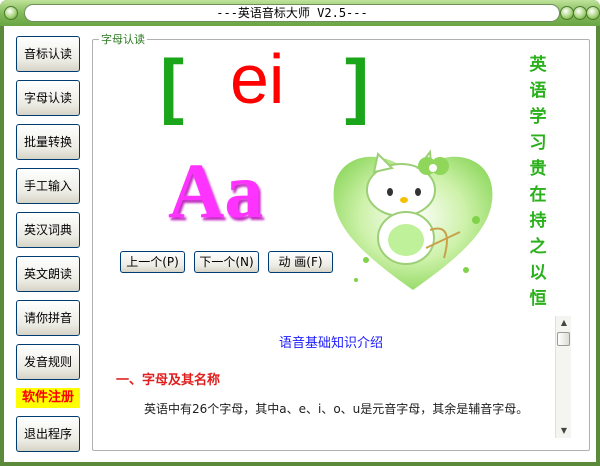 The width and height of the screenshot is (600, 466). What do you see at coordinates (48, 434) in the screenshot?
I see `exit-button: 退出程序` at bounding box center [48, 434].